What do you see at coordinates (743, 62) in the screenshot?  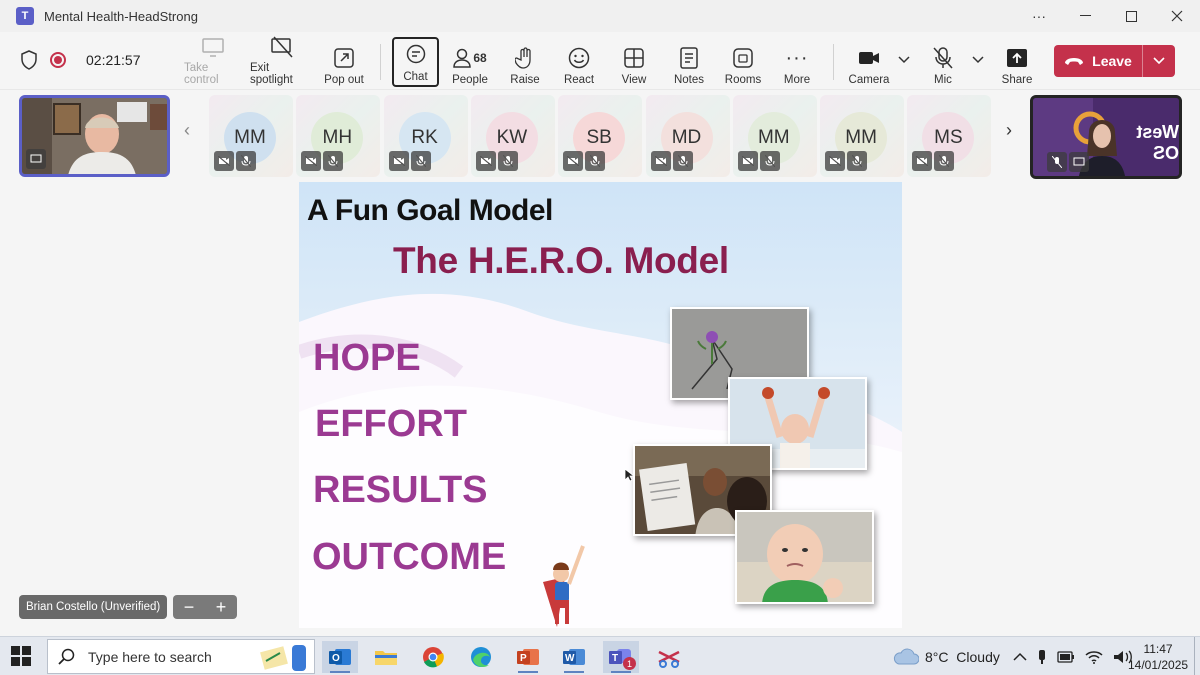 I see `rooms-button: Rooms` at bounding box center [743, 62].